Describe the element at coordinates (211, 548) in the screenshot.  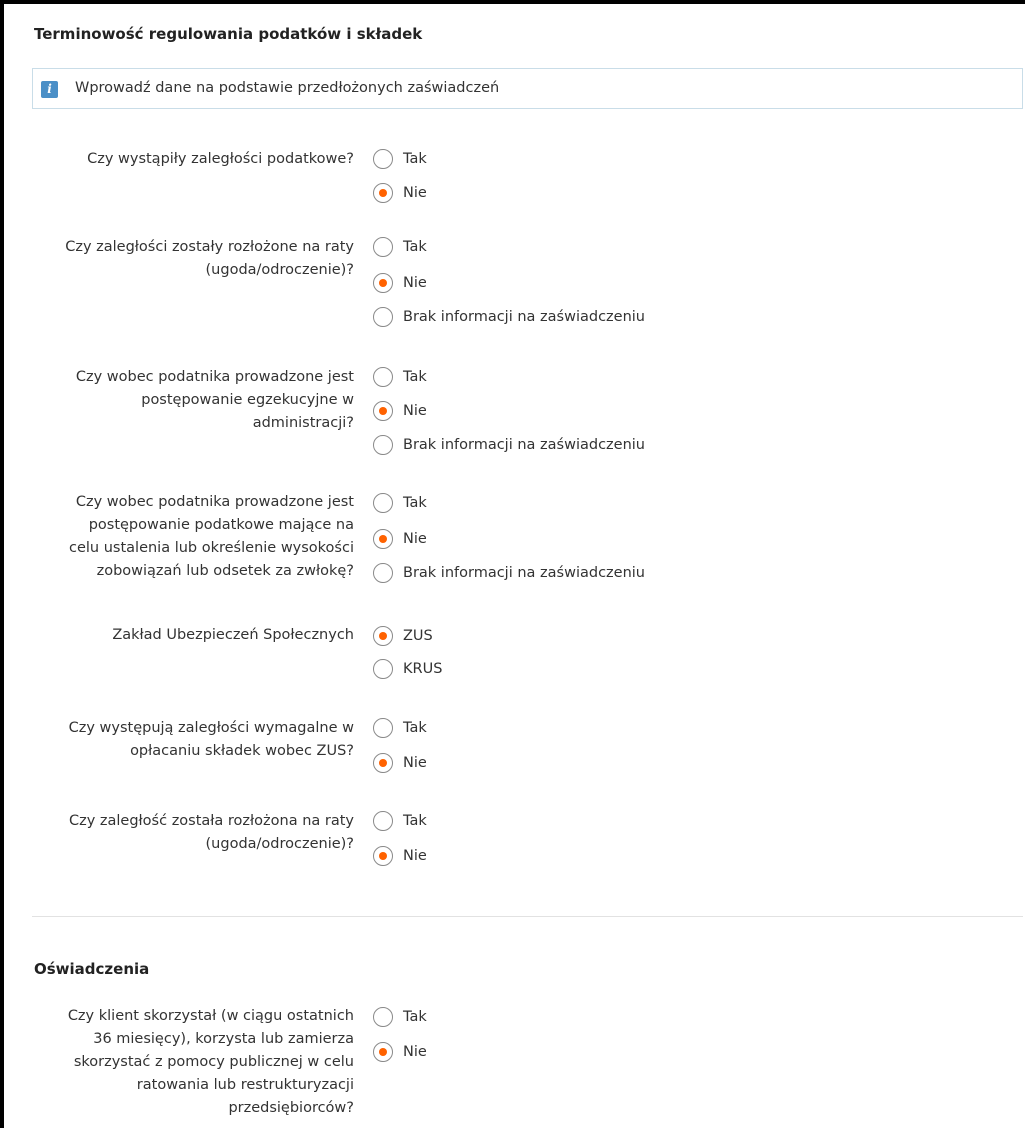
I see `question-line: celu ustalenia lub określenie wysokości` at that location.